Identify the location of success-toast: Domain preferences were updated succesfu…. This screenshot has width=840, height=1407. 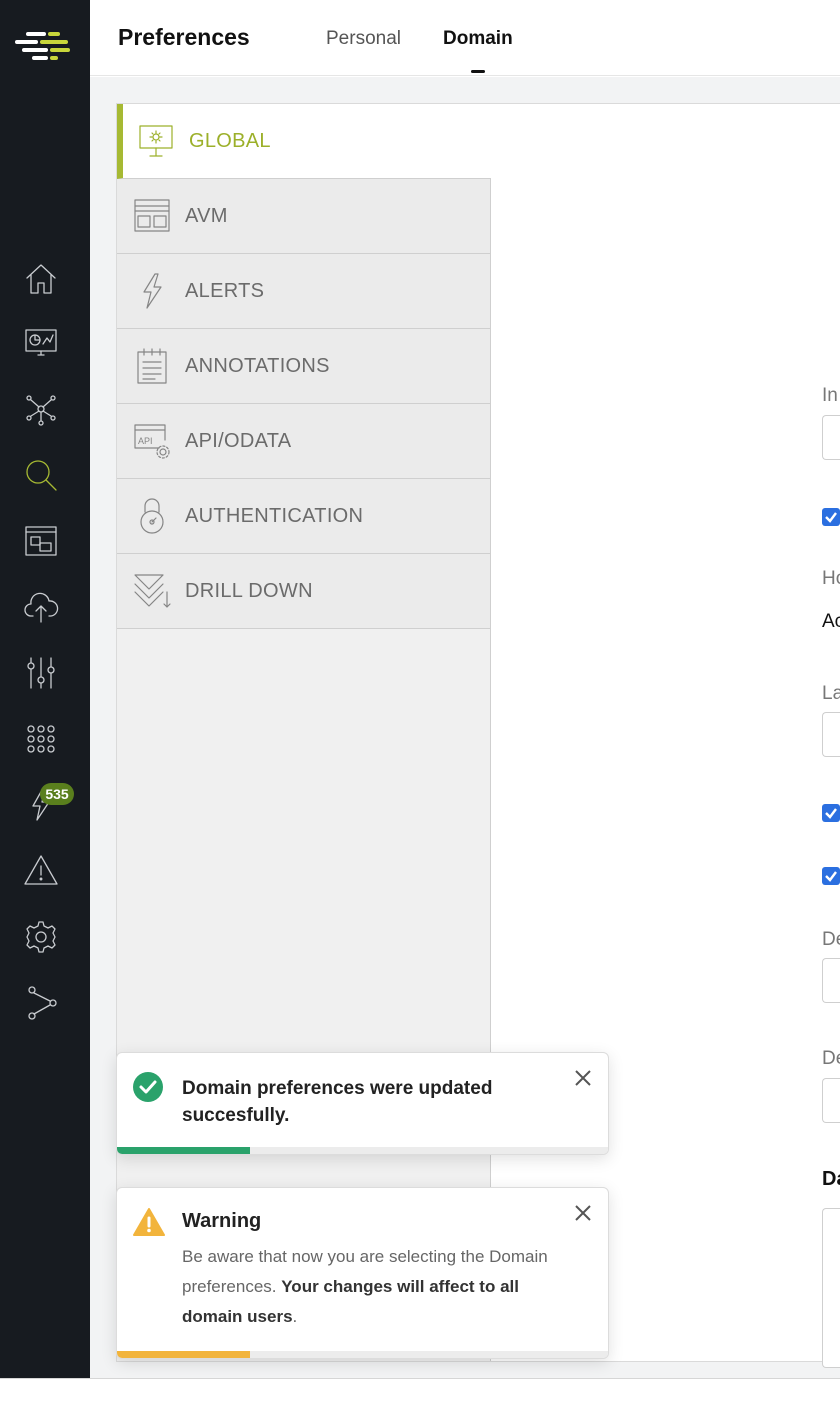
(362, 1103).